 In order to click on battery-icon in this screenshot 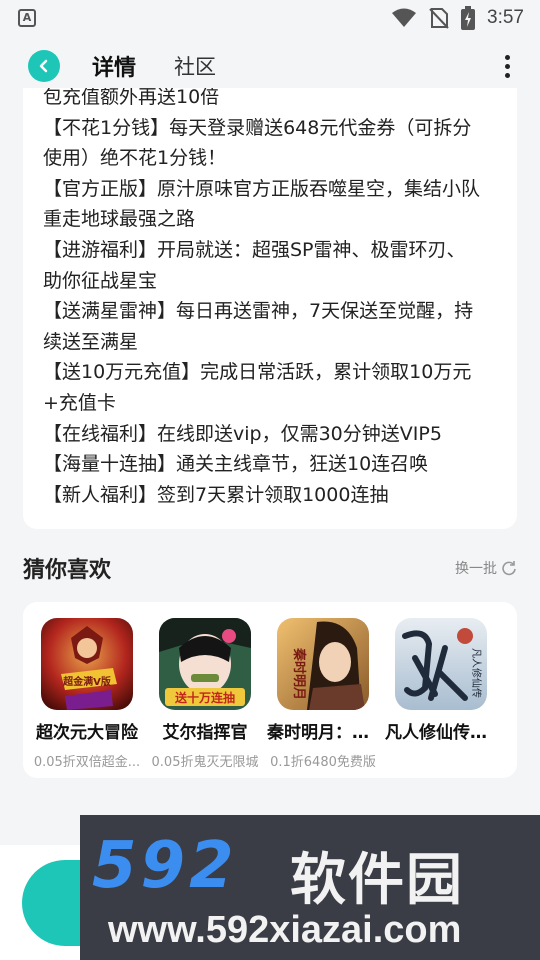, I will do `click(468, 18)`.